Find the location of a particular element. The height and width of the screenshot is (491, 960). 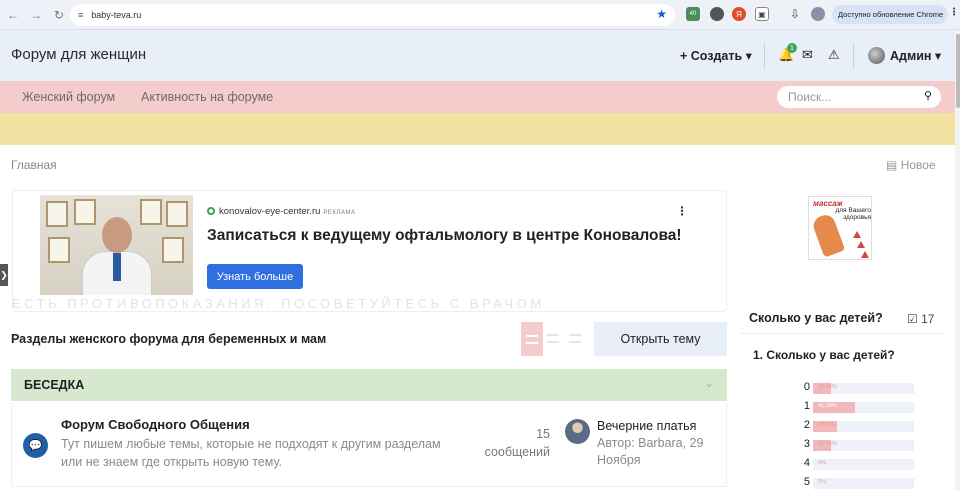

doctor-tie is located at coordinates (117, 267).